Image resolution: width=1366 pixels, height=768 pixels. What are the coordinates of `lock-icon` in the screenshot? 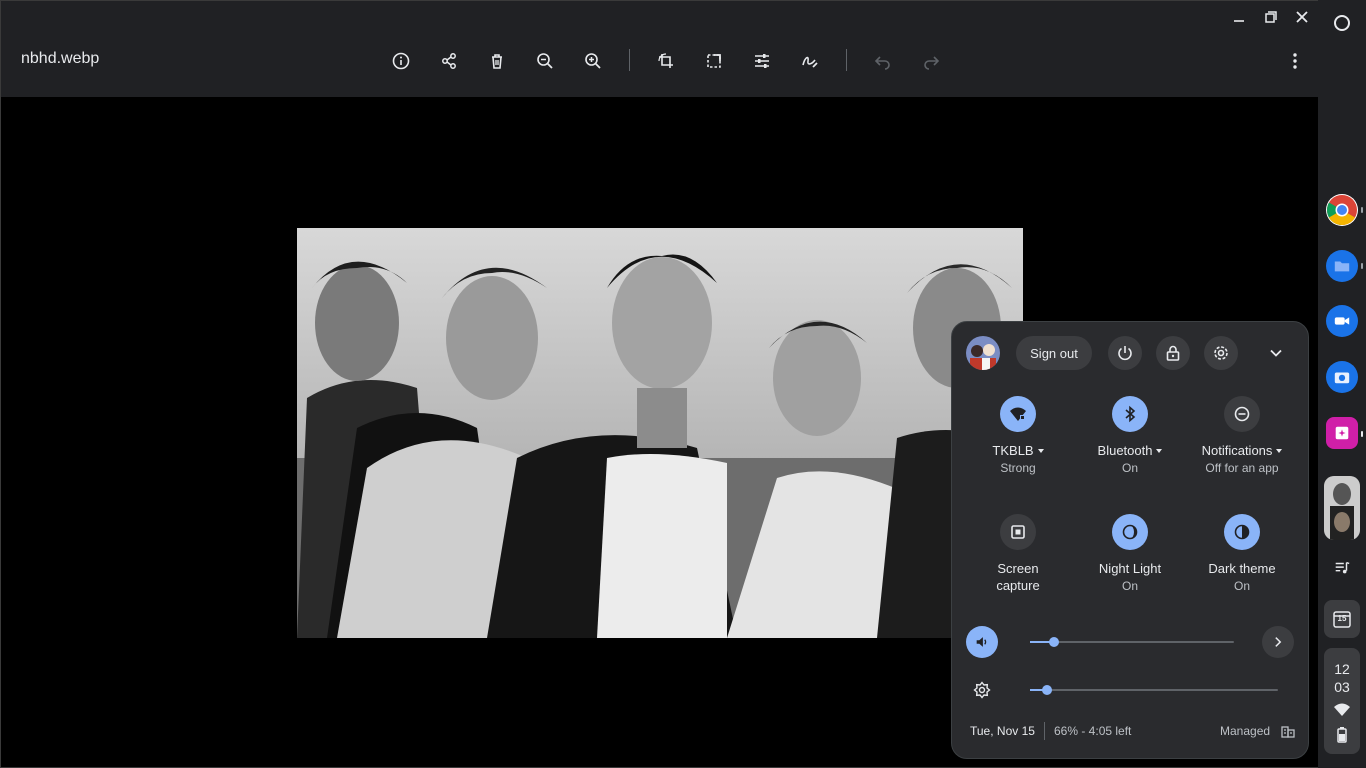 It's located at (1173, 353).